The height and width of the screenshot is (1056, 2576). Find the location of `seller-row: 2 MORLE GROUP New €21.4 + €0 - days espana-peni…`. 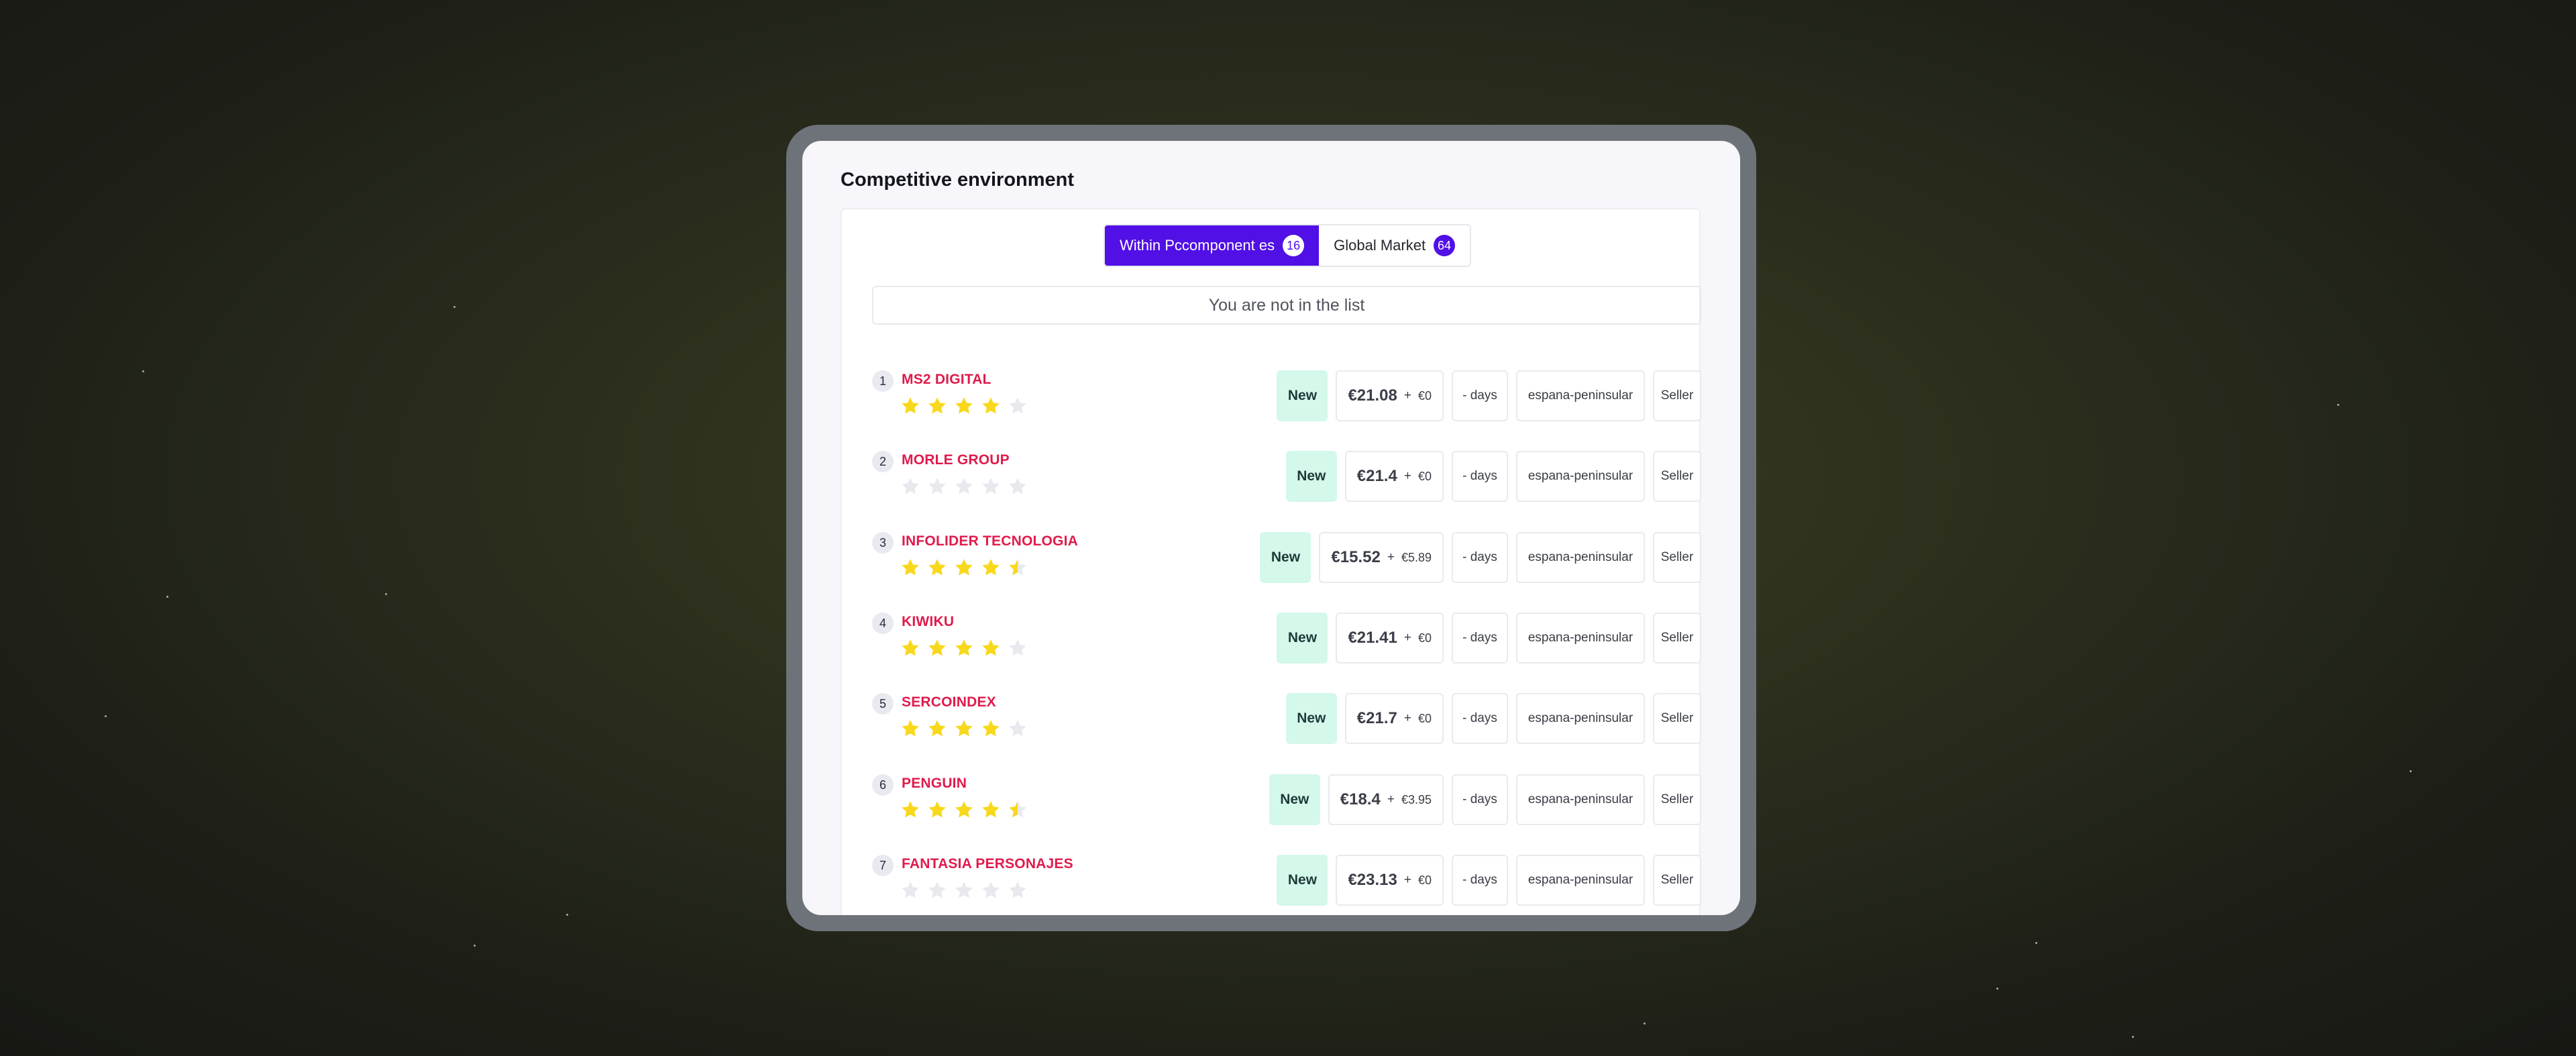

seller-row: 2 MORLE GROUP New €21.4 + €0 - days espana-peni… is located at coordinates (1286, 478).